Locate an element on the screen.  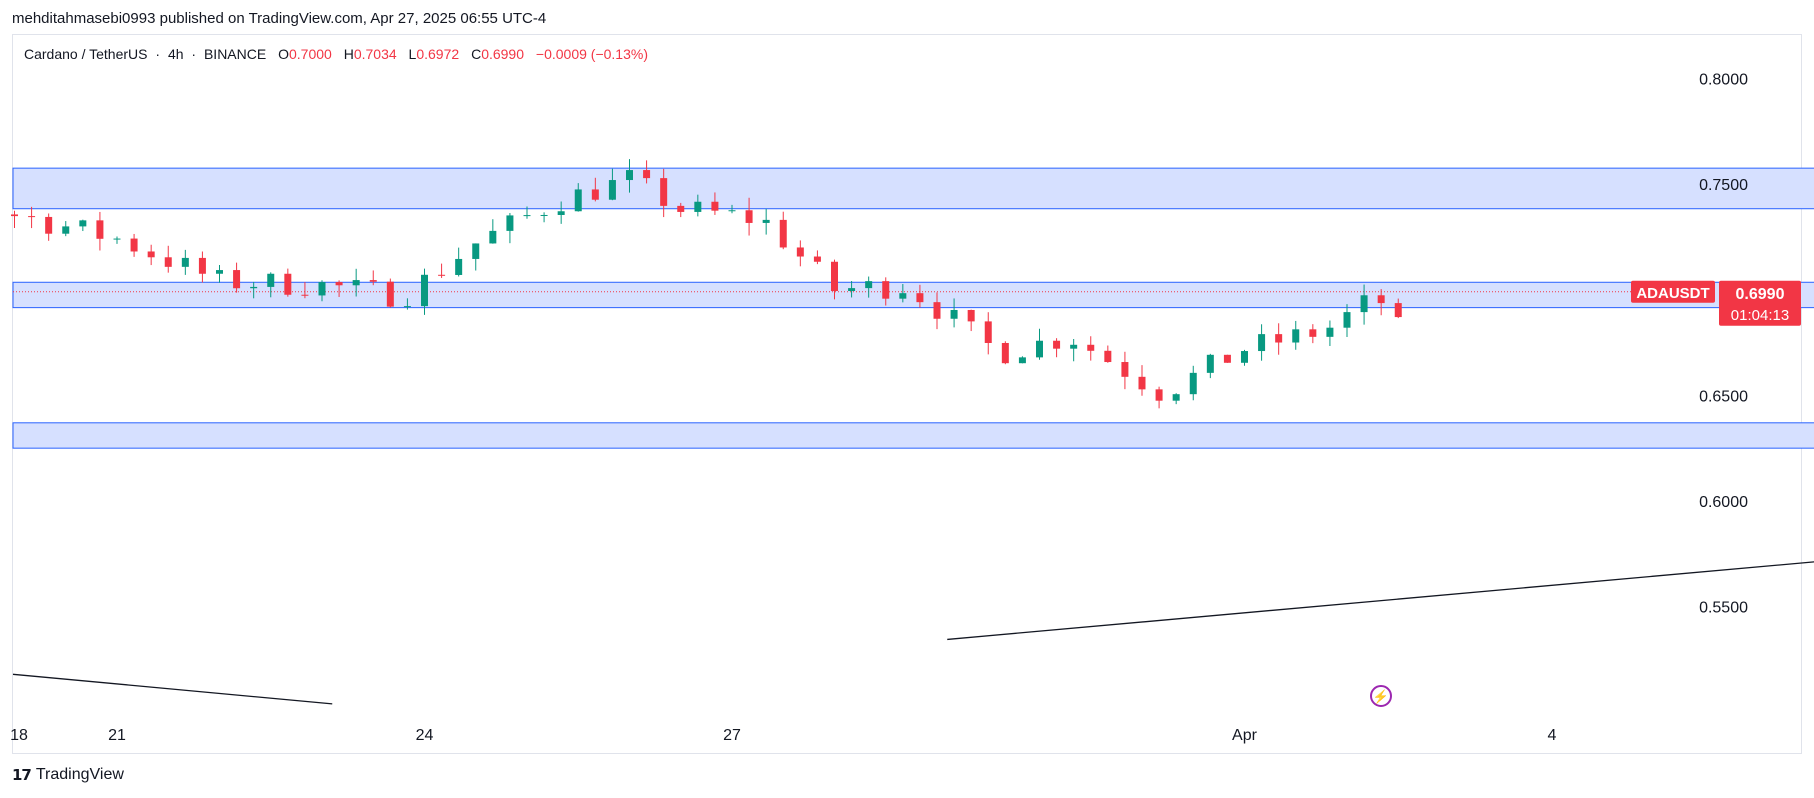
high-label: H is located at coordinates (348, 54).